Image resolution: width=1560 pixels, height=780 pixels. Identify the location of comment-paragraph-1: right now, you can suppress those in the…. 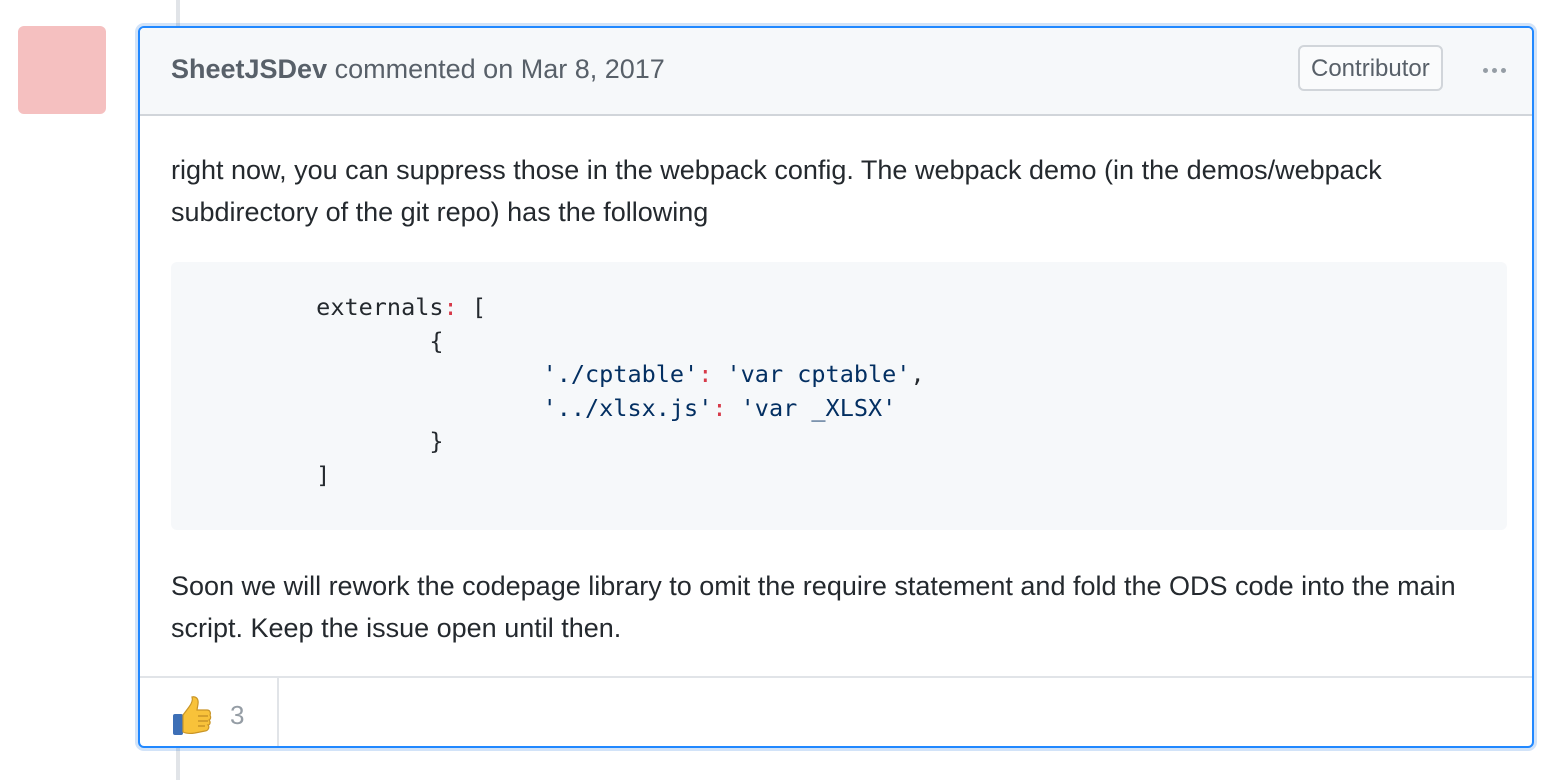
(776, 191).